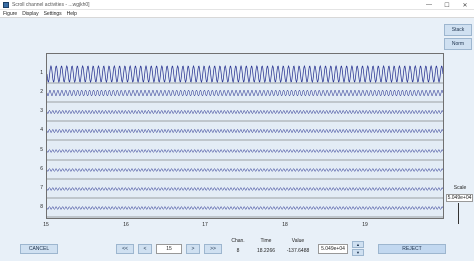 This screenshot has height=261, width=474. Describe the element at coordinates (126, 225) in the screenshot. I see `time-tick-16: 16` at that location.